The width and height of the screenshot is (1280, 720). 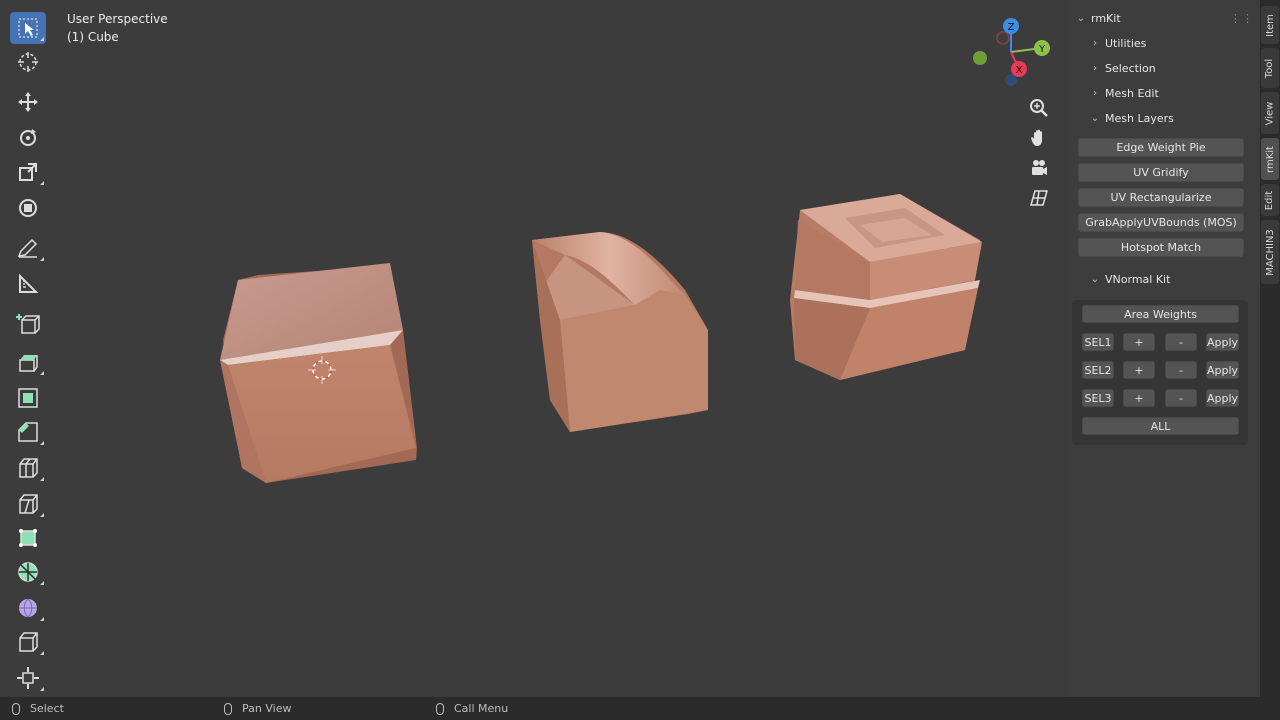 What do you see at coordinates (1242, 18) in the screenshot?
I see `drag-handle-icon: ⋮⋮` at bounding box center [1242, 18].